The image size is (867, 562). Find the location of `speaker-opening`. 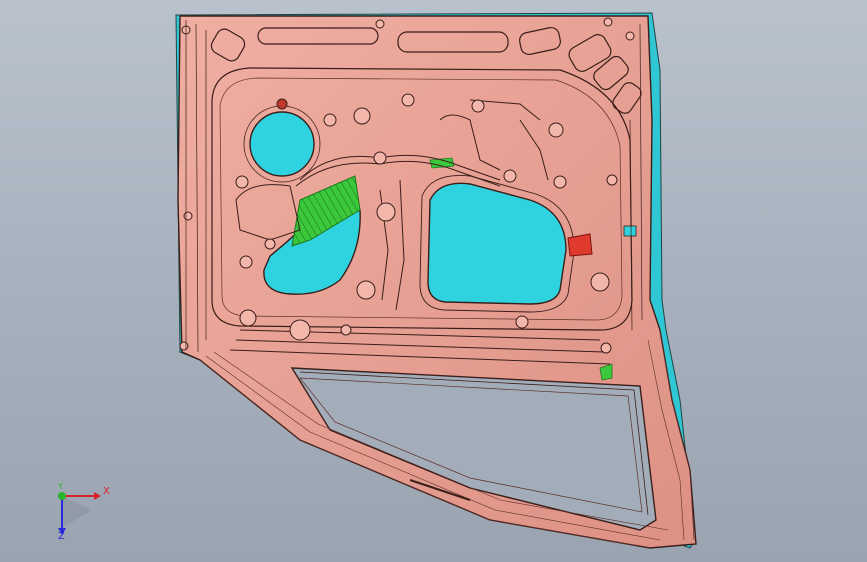

speaker-opening is located at coordinates (282, 144).